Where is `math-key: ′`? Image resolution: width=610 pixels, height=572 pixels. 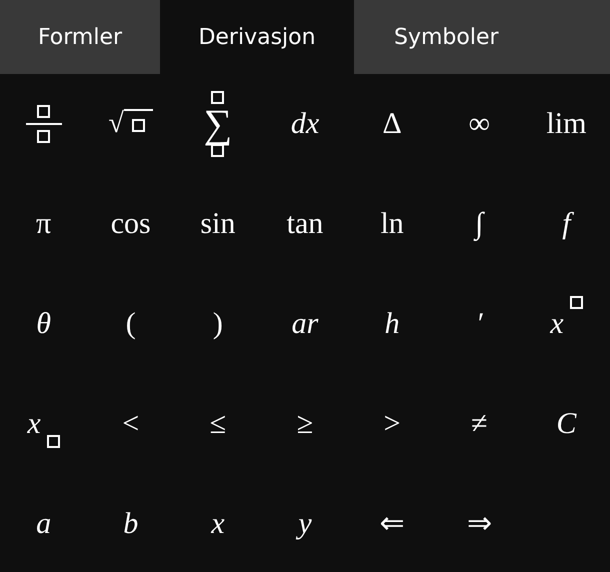
math-key: ′ is located at coordinates (479, 324).